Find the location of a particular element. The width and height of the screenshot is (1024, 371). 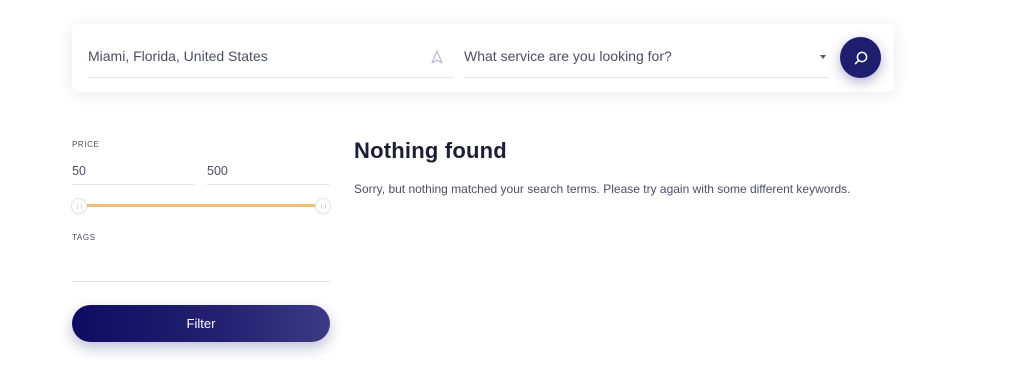

chevron-down-icon is located at coordinates (823, 57).